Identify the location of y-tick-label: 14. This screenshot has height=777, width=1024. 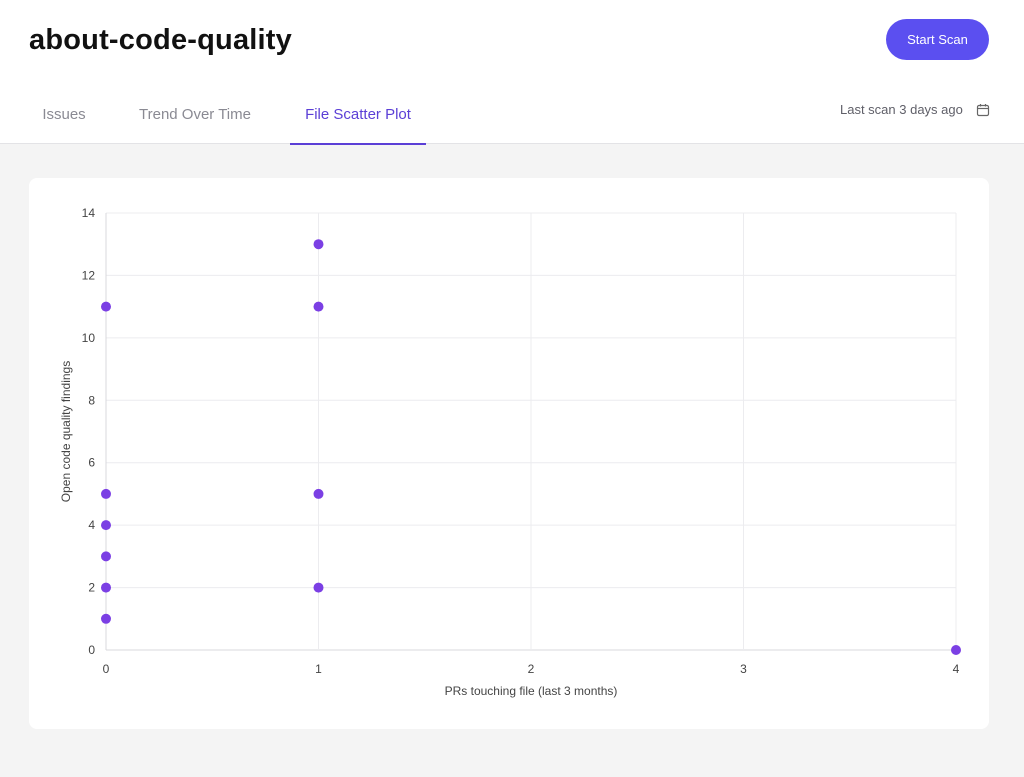
(89, 213).